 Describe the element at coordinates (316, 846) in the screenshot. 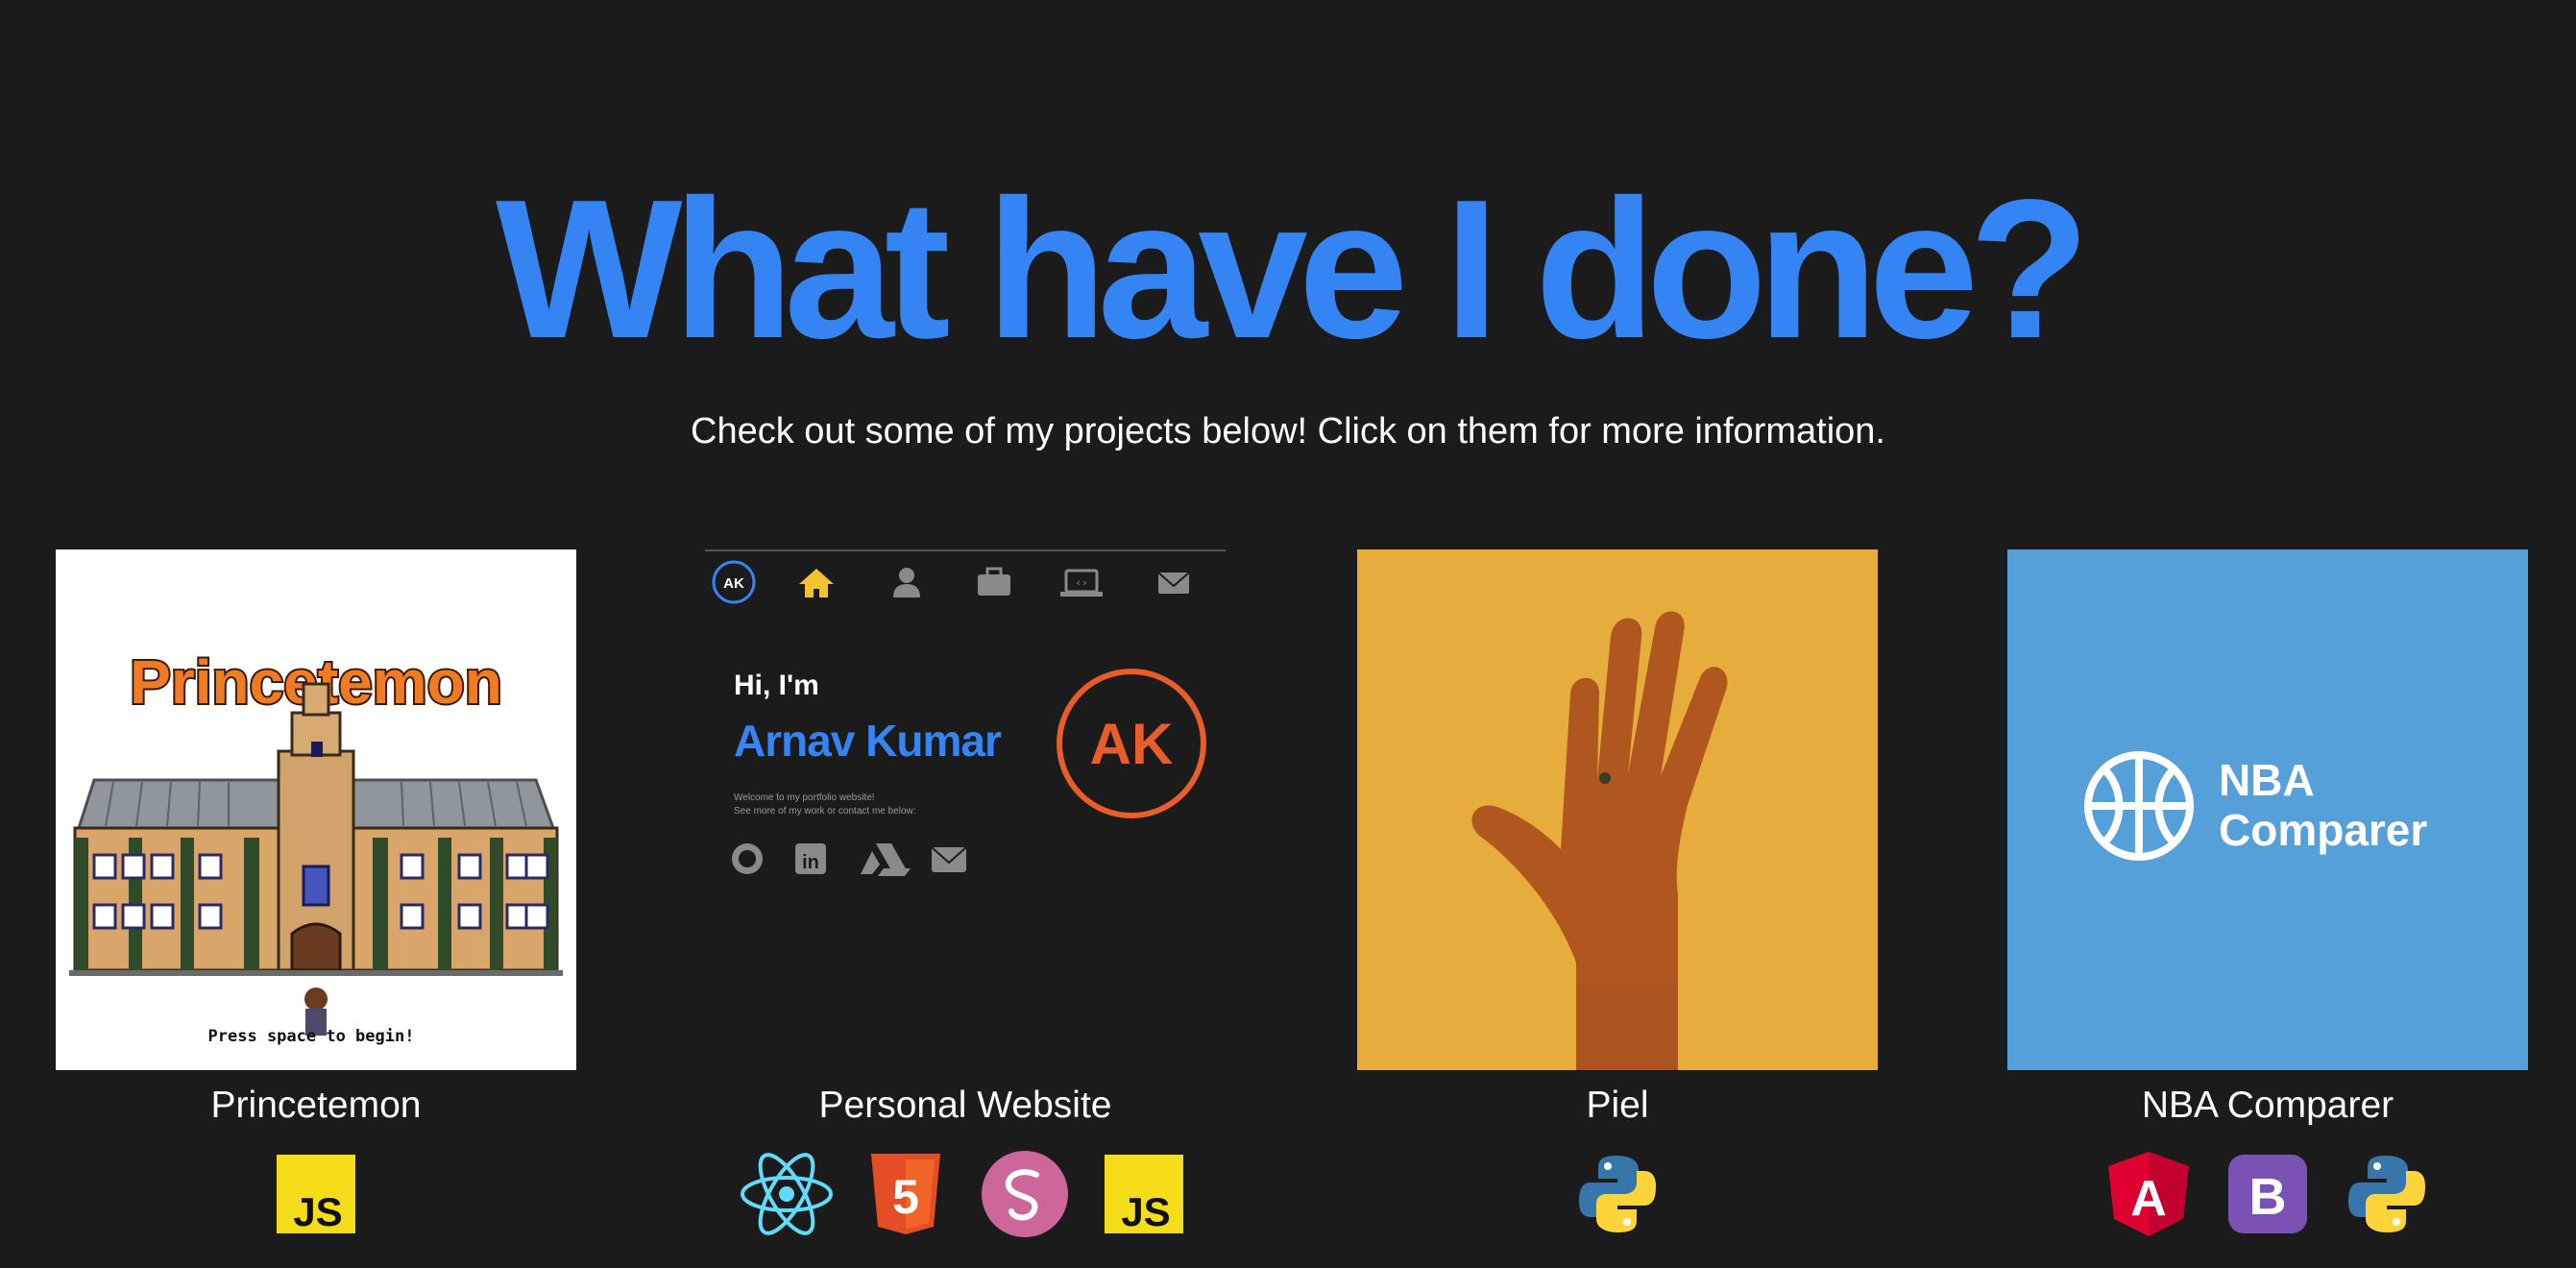

I see `princetemon-building-image: Princetemon Press space to begin!` at that location.